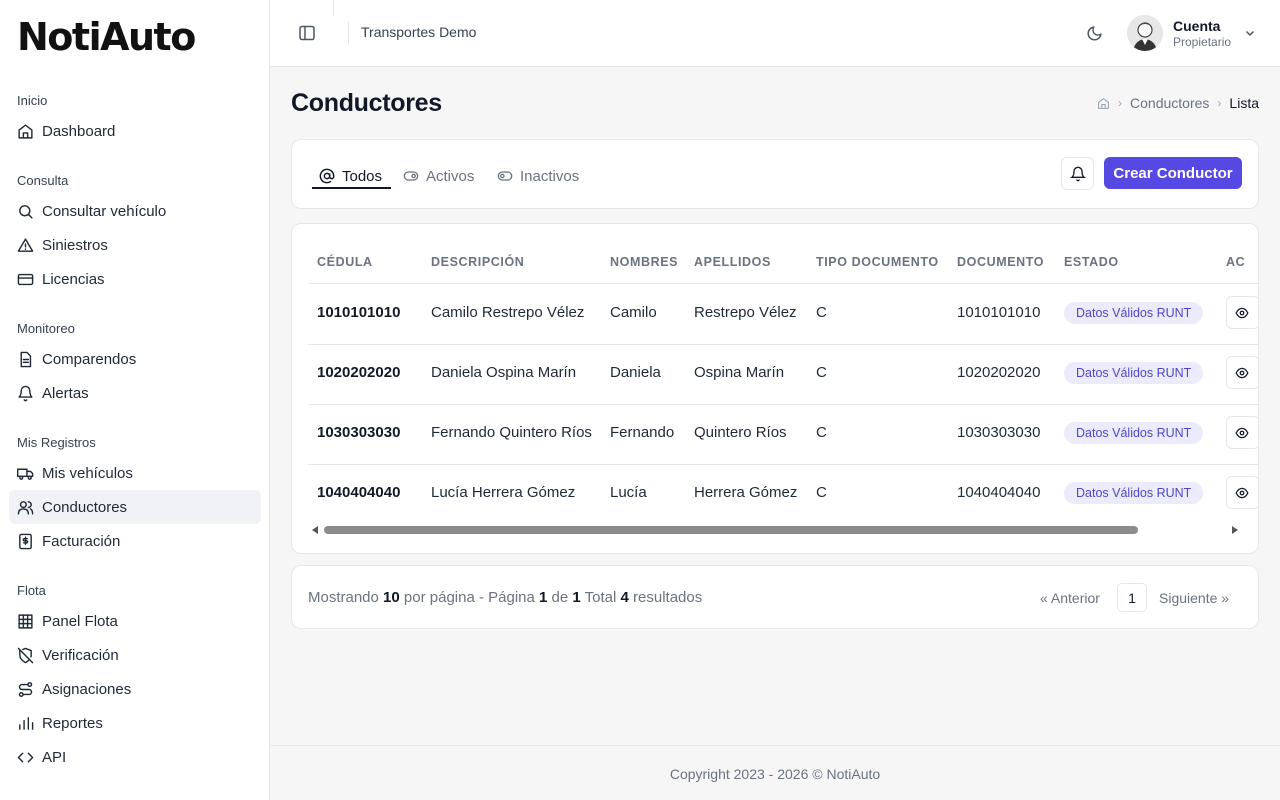 This screenshot has width=1280, height=800. What do you see at coordinates (315, 530) in the screenshot?
I see `scroll-left-arrow` at bounding box center [315, 530].